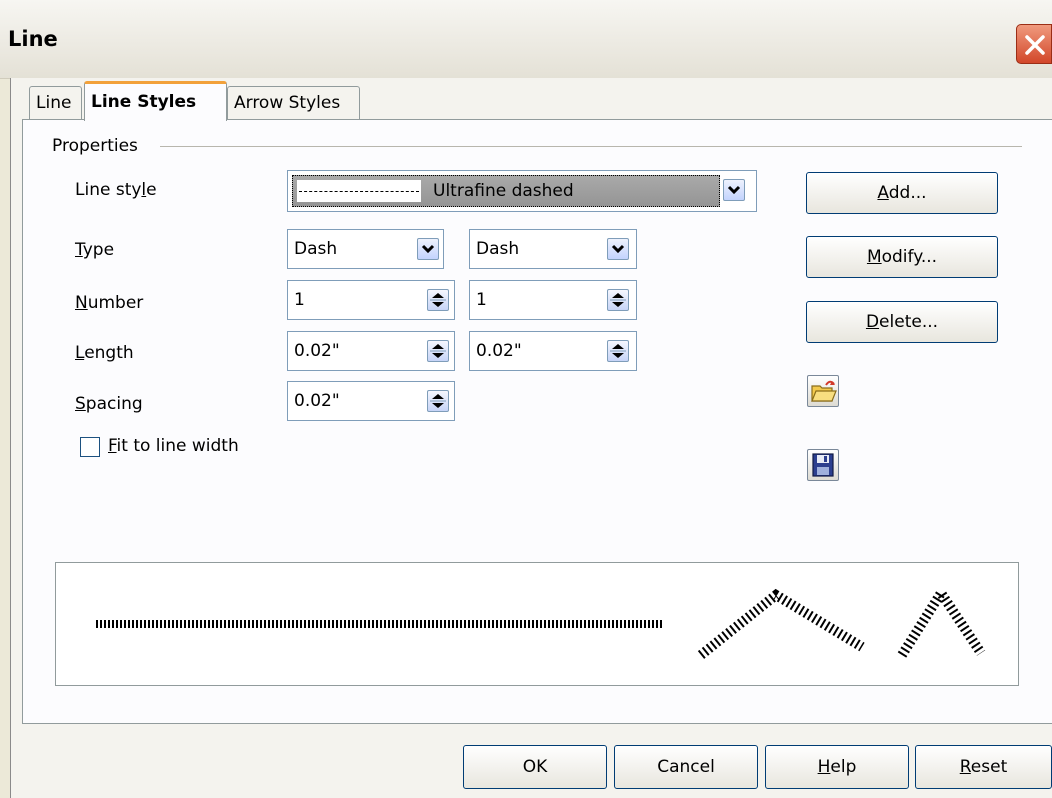 This screenshot has height=798, width=1052. Describe the element at coordinates (553, 351) in the screenshot. I see `length-input-2: 0.02"` at that location.